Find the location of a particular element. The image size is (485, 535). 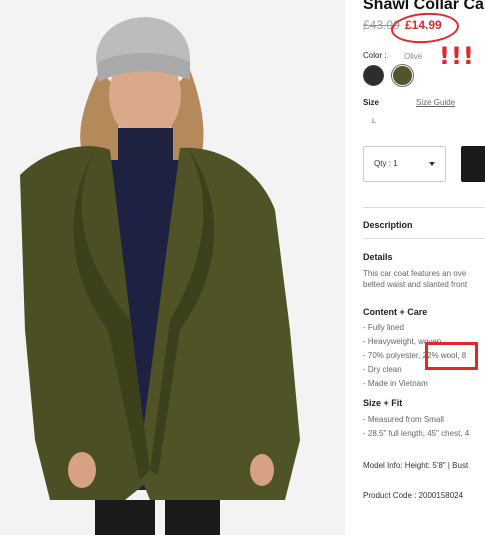

list-item: - Made in Vietnam is located at coordinates (395, 383).